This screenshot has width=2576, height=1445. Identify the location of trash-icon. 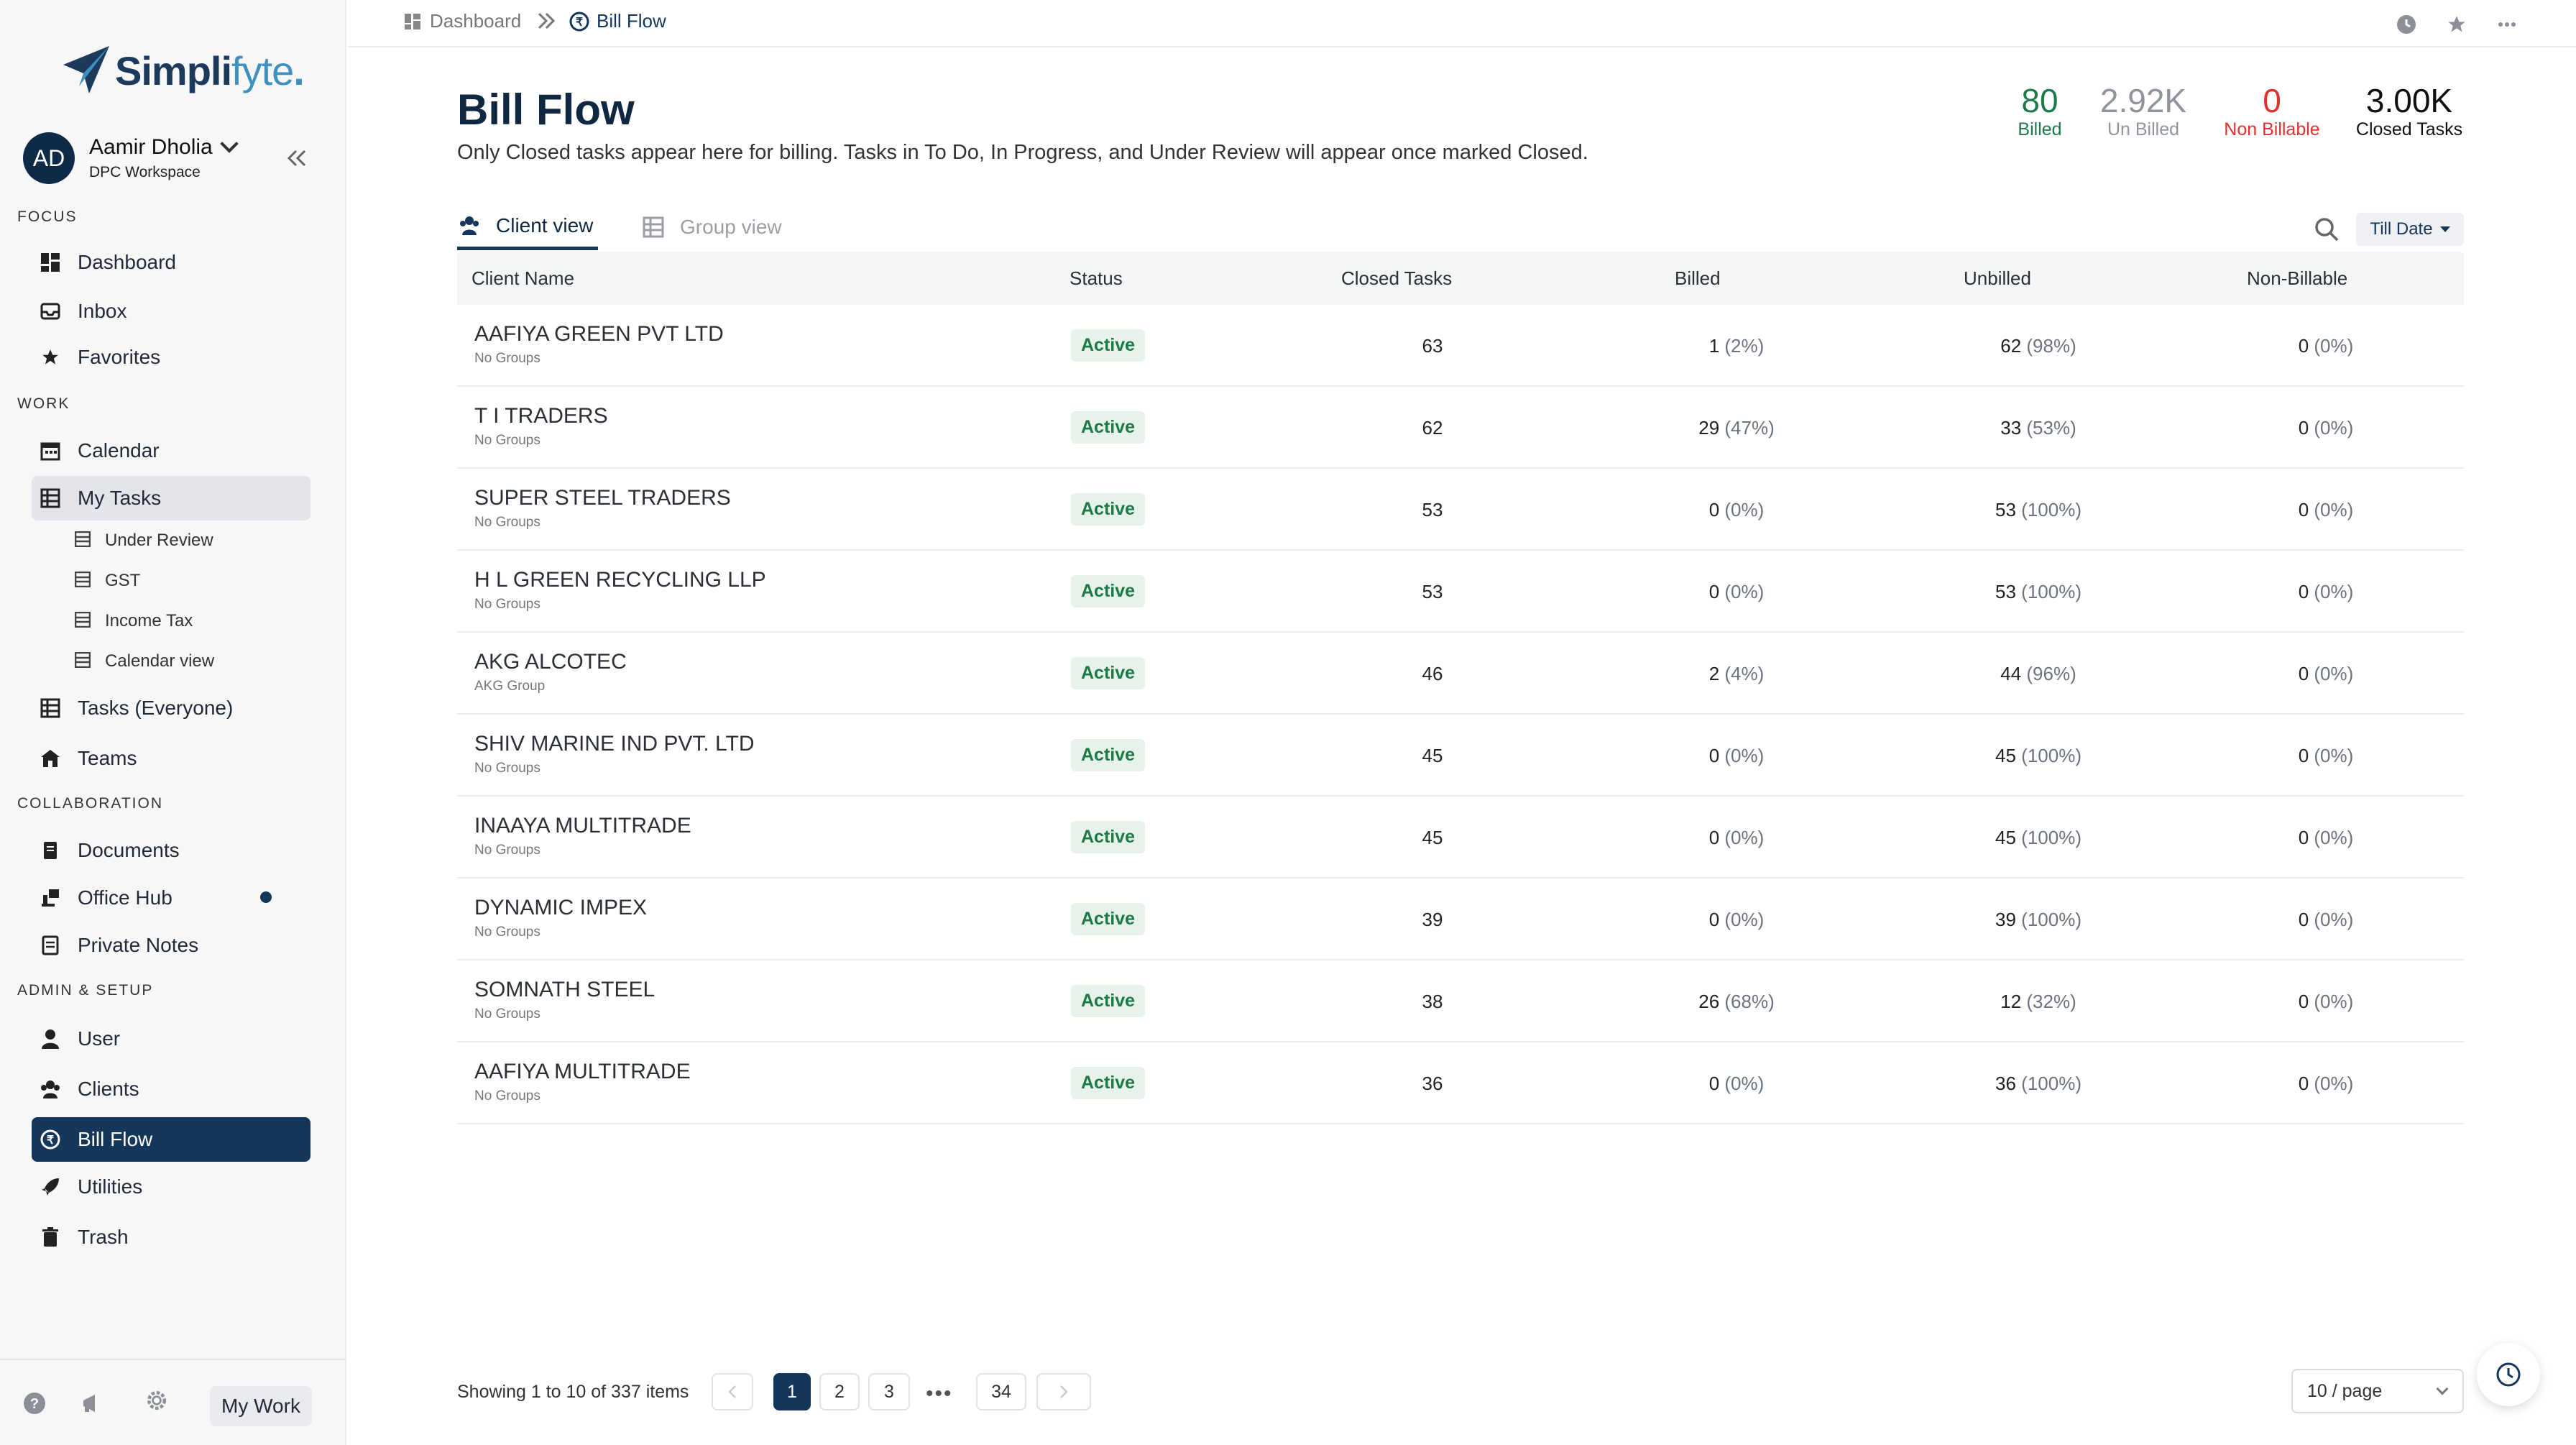
(50, 1237).